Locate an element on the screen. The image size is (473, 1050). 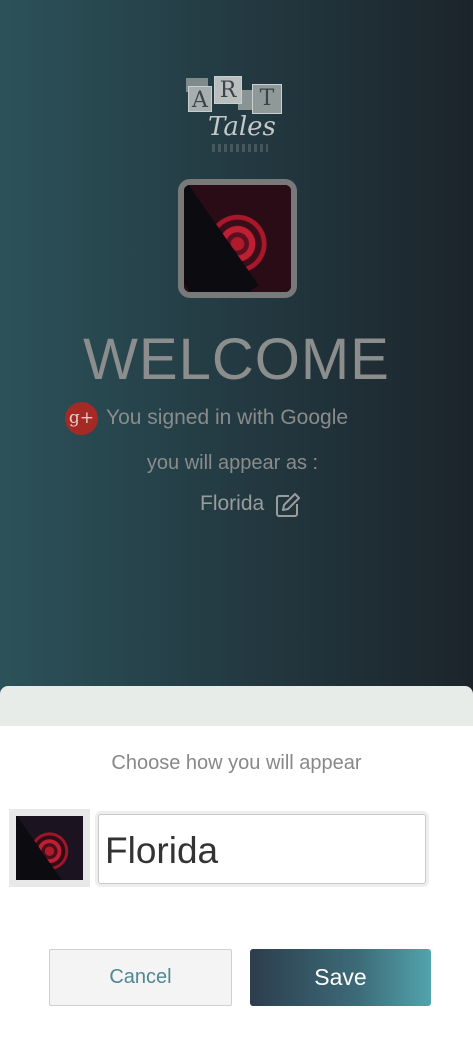
avatar-thumbnail is located at coordinates (49, 848).